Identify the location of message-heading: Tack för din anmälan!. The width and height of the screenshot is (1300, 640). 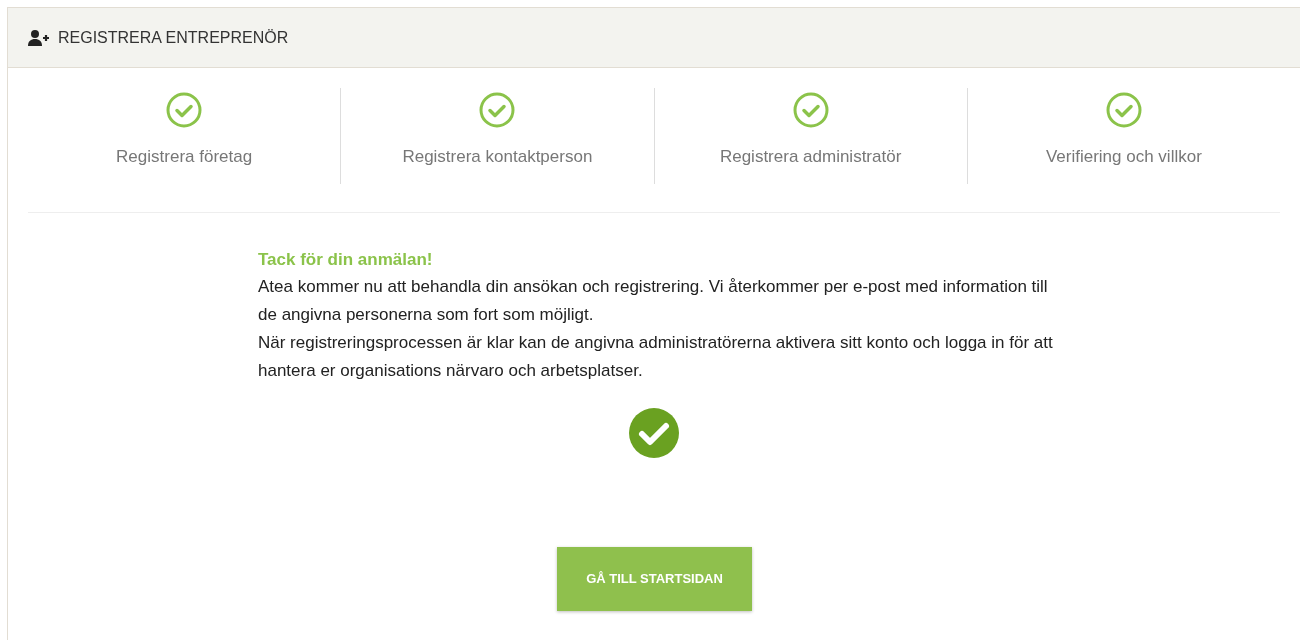
(346, 260).